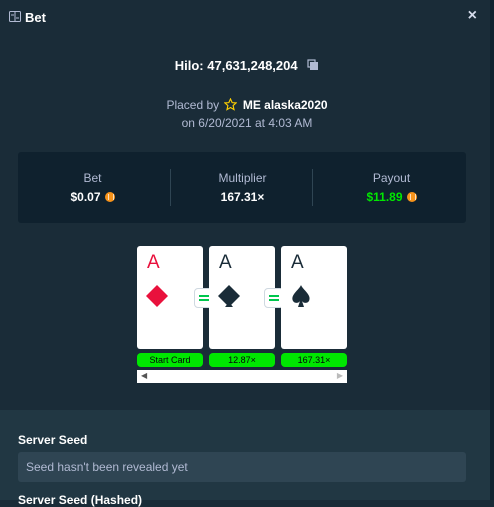 The width and height of the screenshot is (494, 507). What do you see at coordinates (170, 360) in the screenshot?
I see `card-multiplier-badge: Start Card` at bounding box center [170, 360].